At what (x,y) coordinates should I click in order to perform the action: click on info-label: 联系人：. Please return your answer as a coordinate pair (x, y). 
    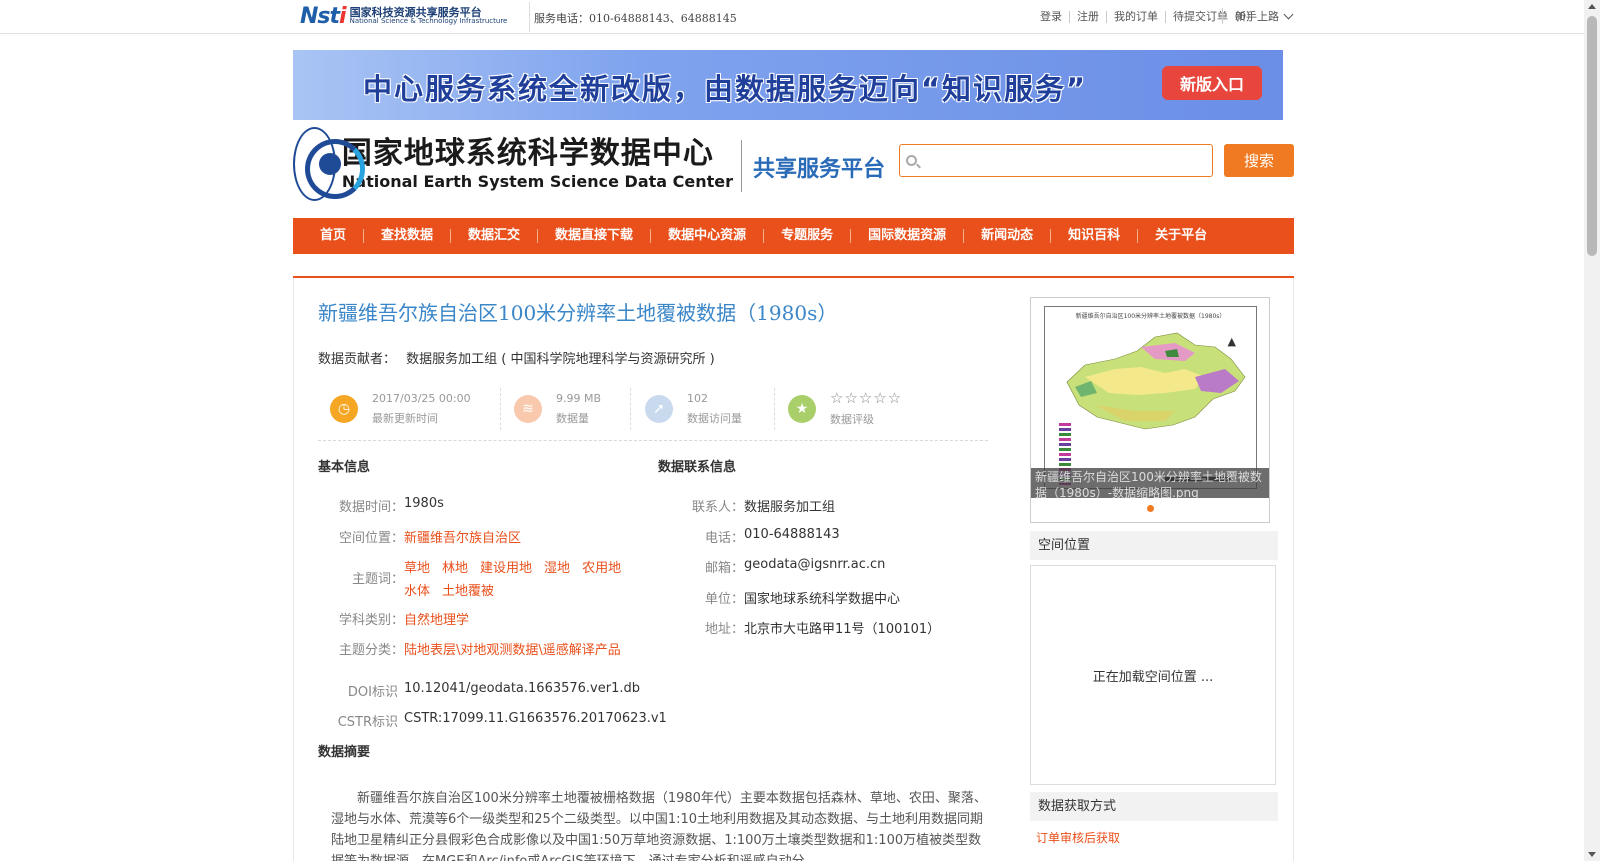
    Looking at the image, I should click on (717, 507).